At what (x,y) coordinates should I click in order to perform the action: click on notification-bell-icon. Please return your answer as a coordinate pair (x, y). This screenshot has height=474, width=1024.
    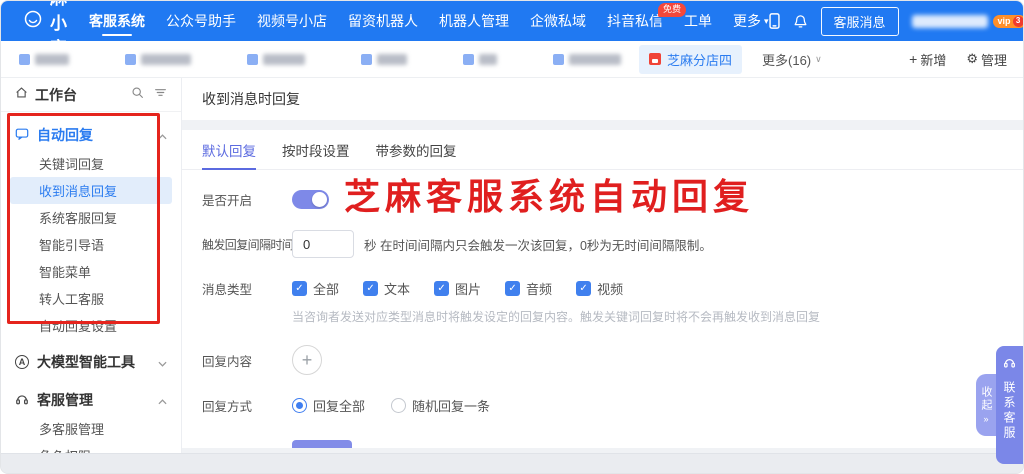
    Looking at the image, I should click on (800, 21).